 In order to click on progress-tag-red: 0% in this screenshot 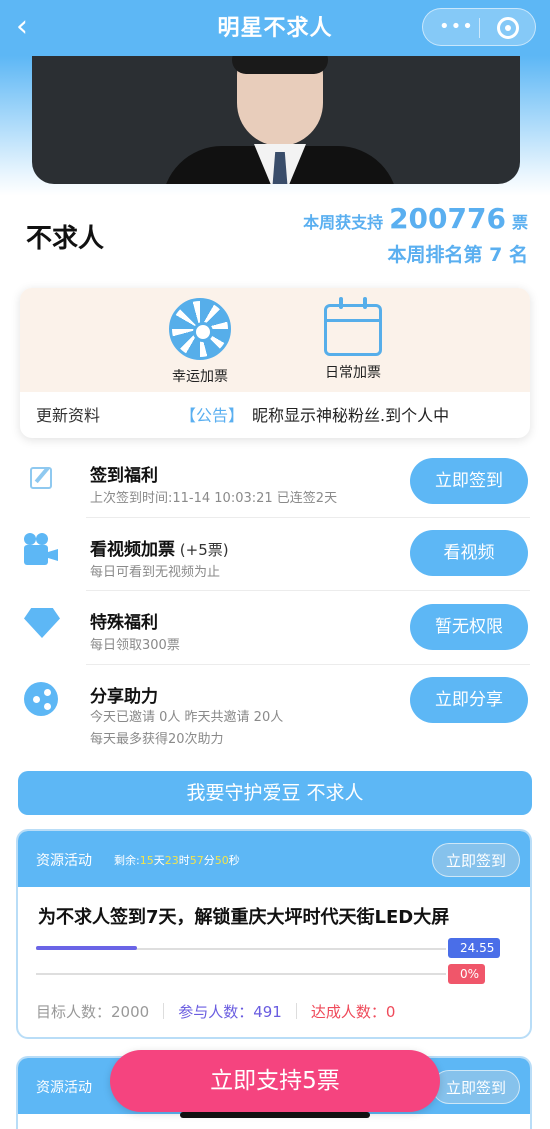, I will do `click(467, 974)`.